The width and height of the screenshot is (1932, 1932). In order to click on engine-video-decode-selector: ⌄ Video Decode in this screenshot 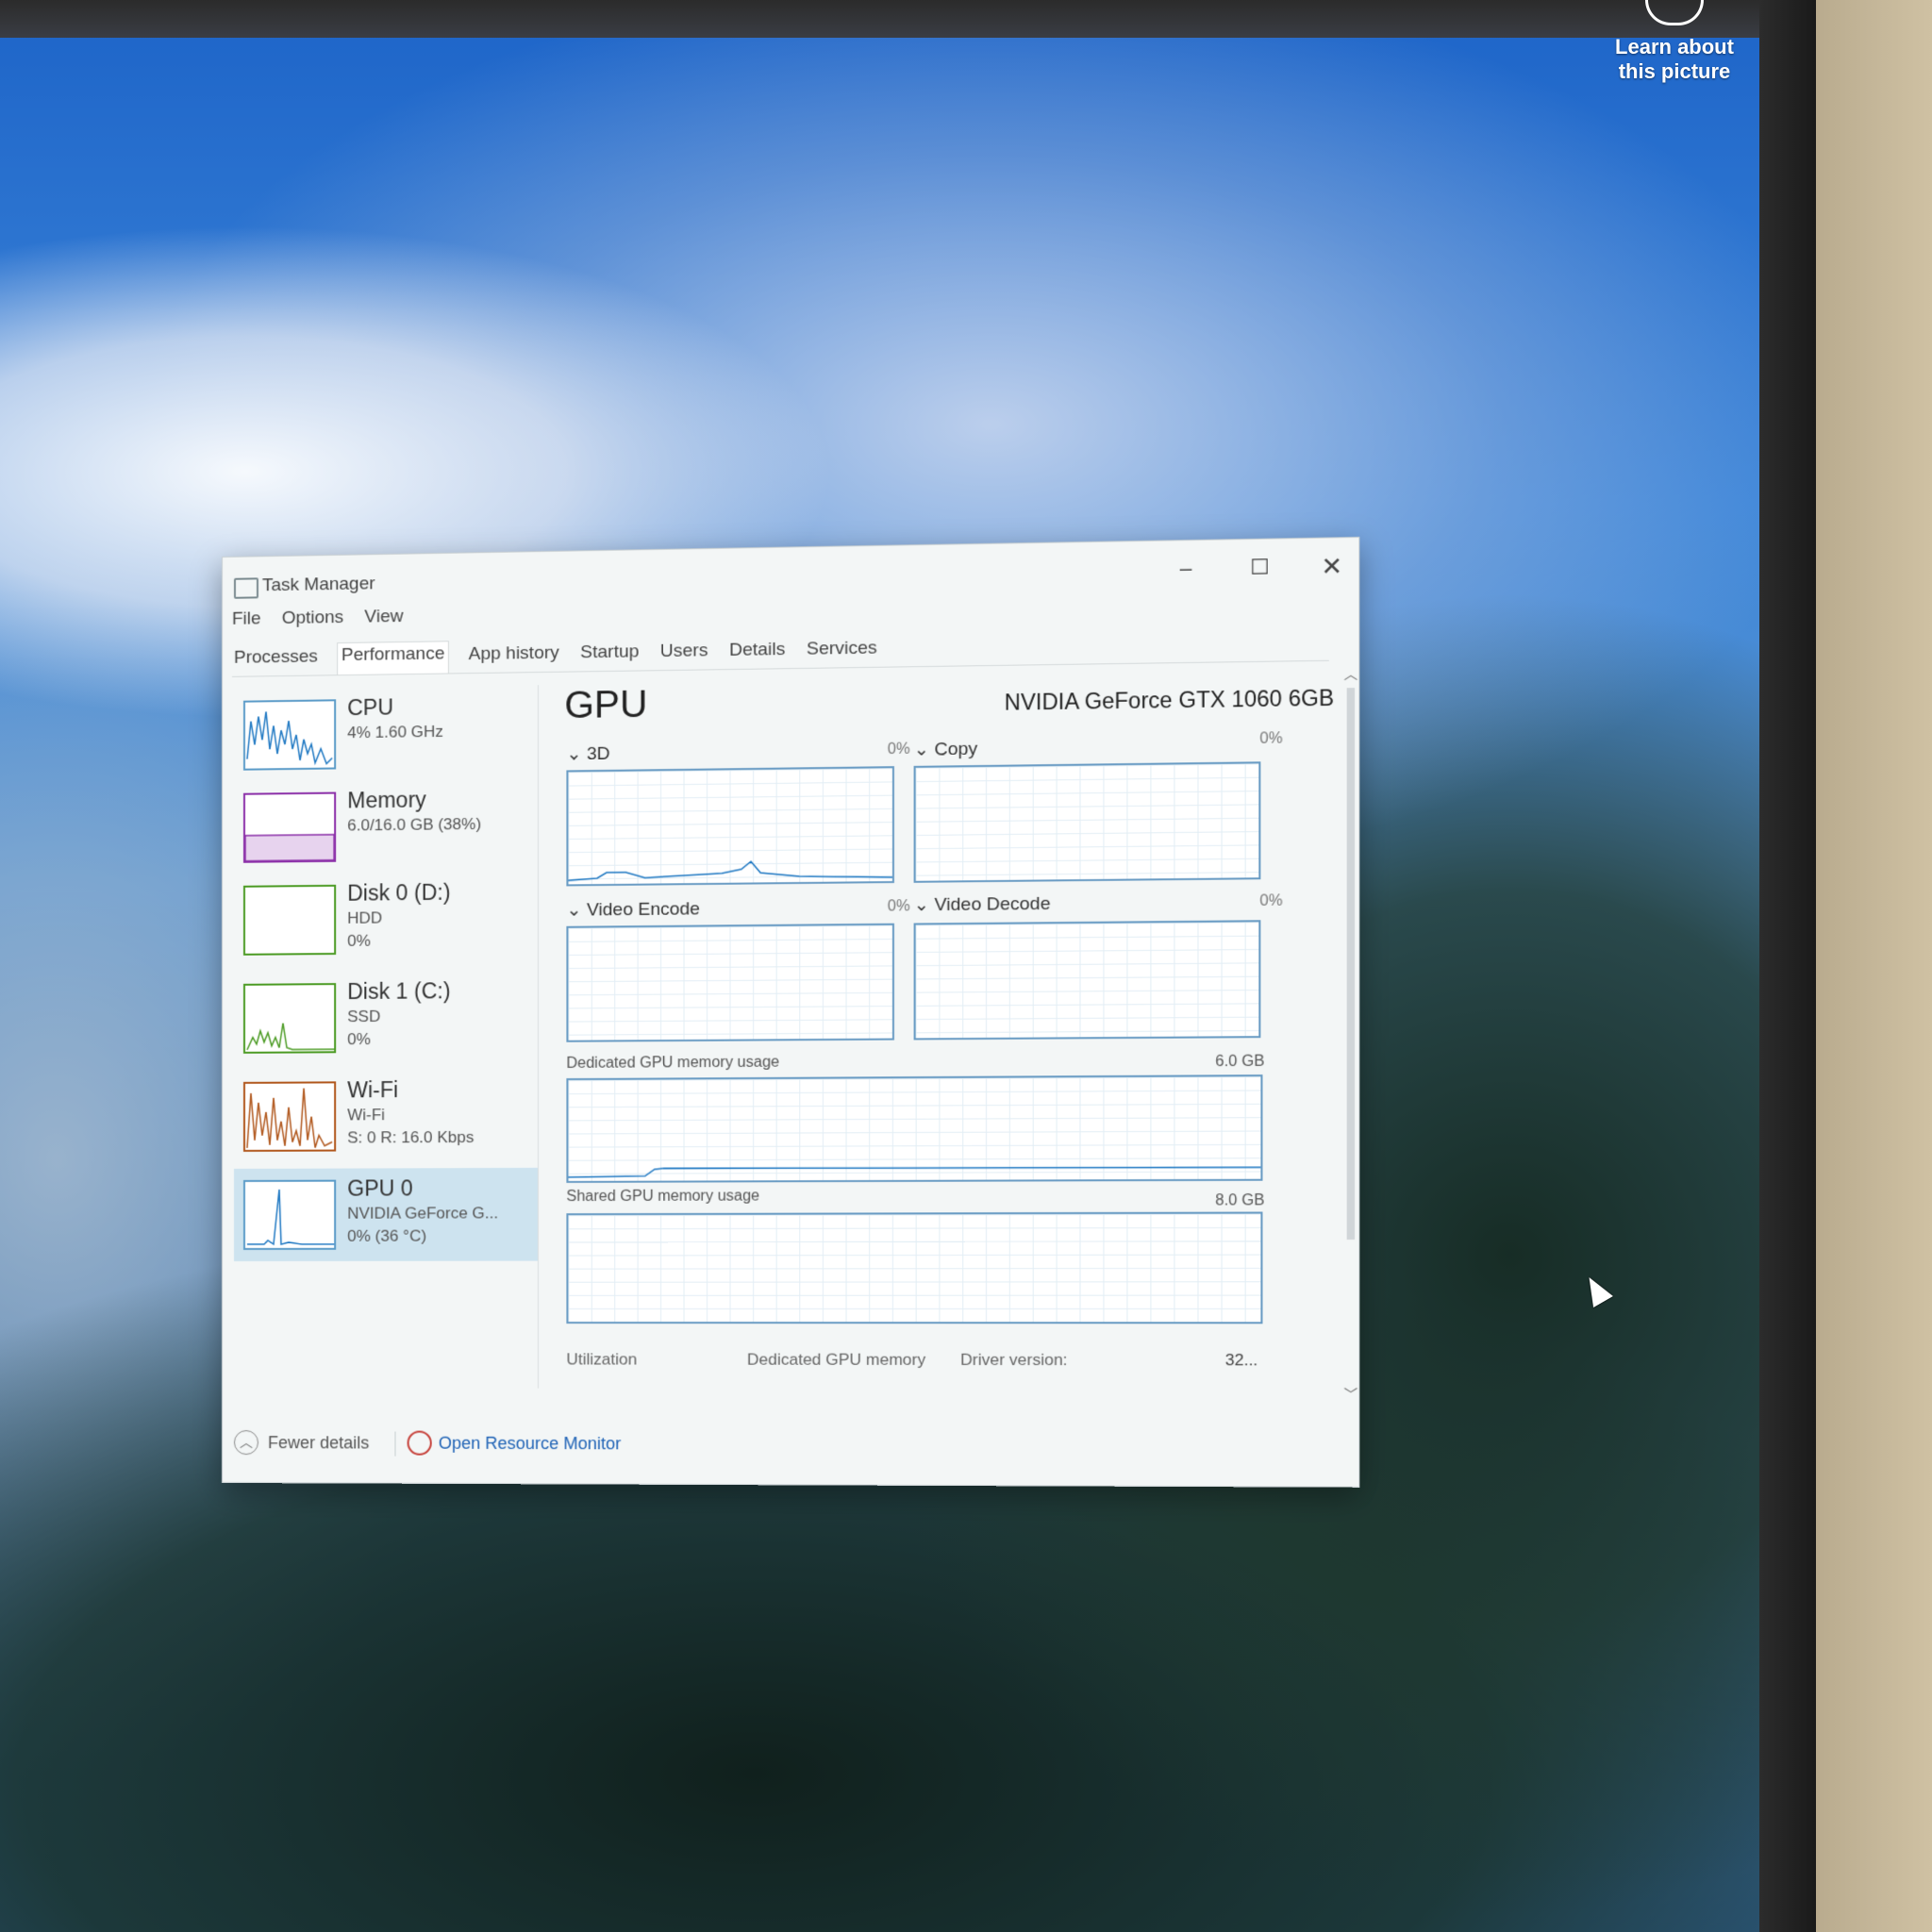, I will do `click(983, 905)`.